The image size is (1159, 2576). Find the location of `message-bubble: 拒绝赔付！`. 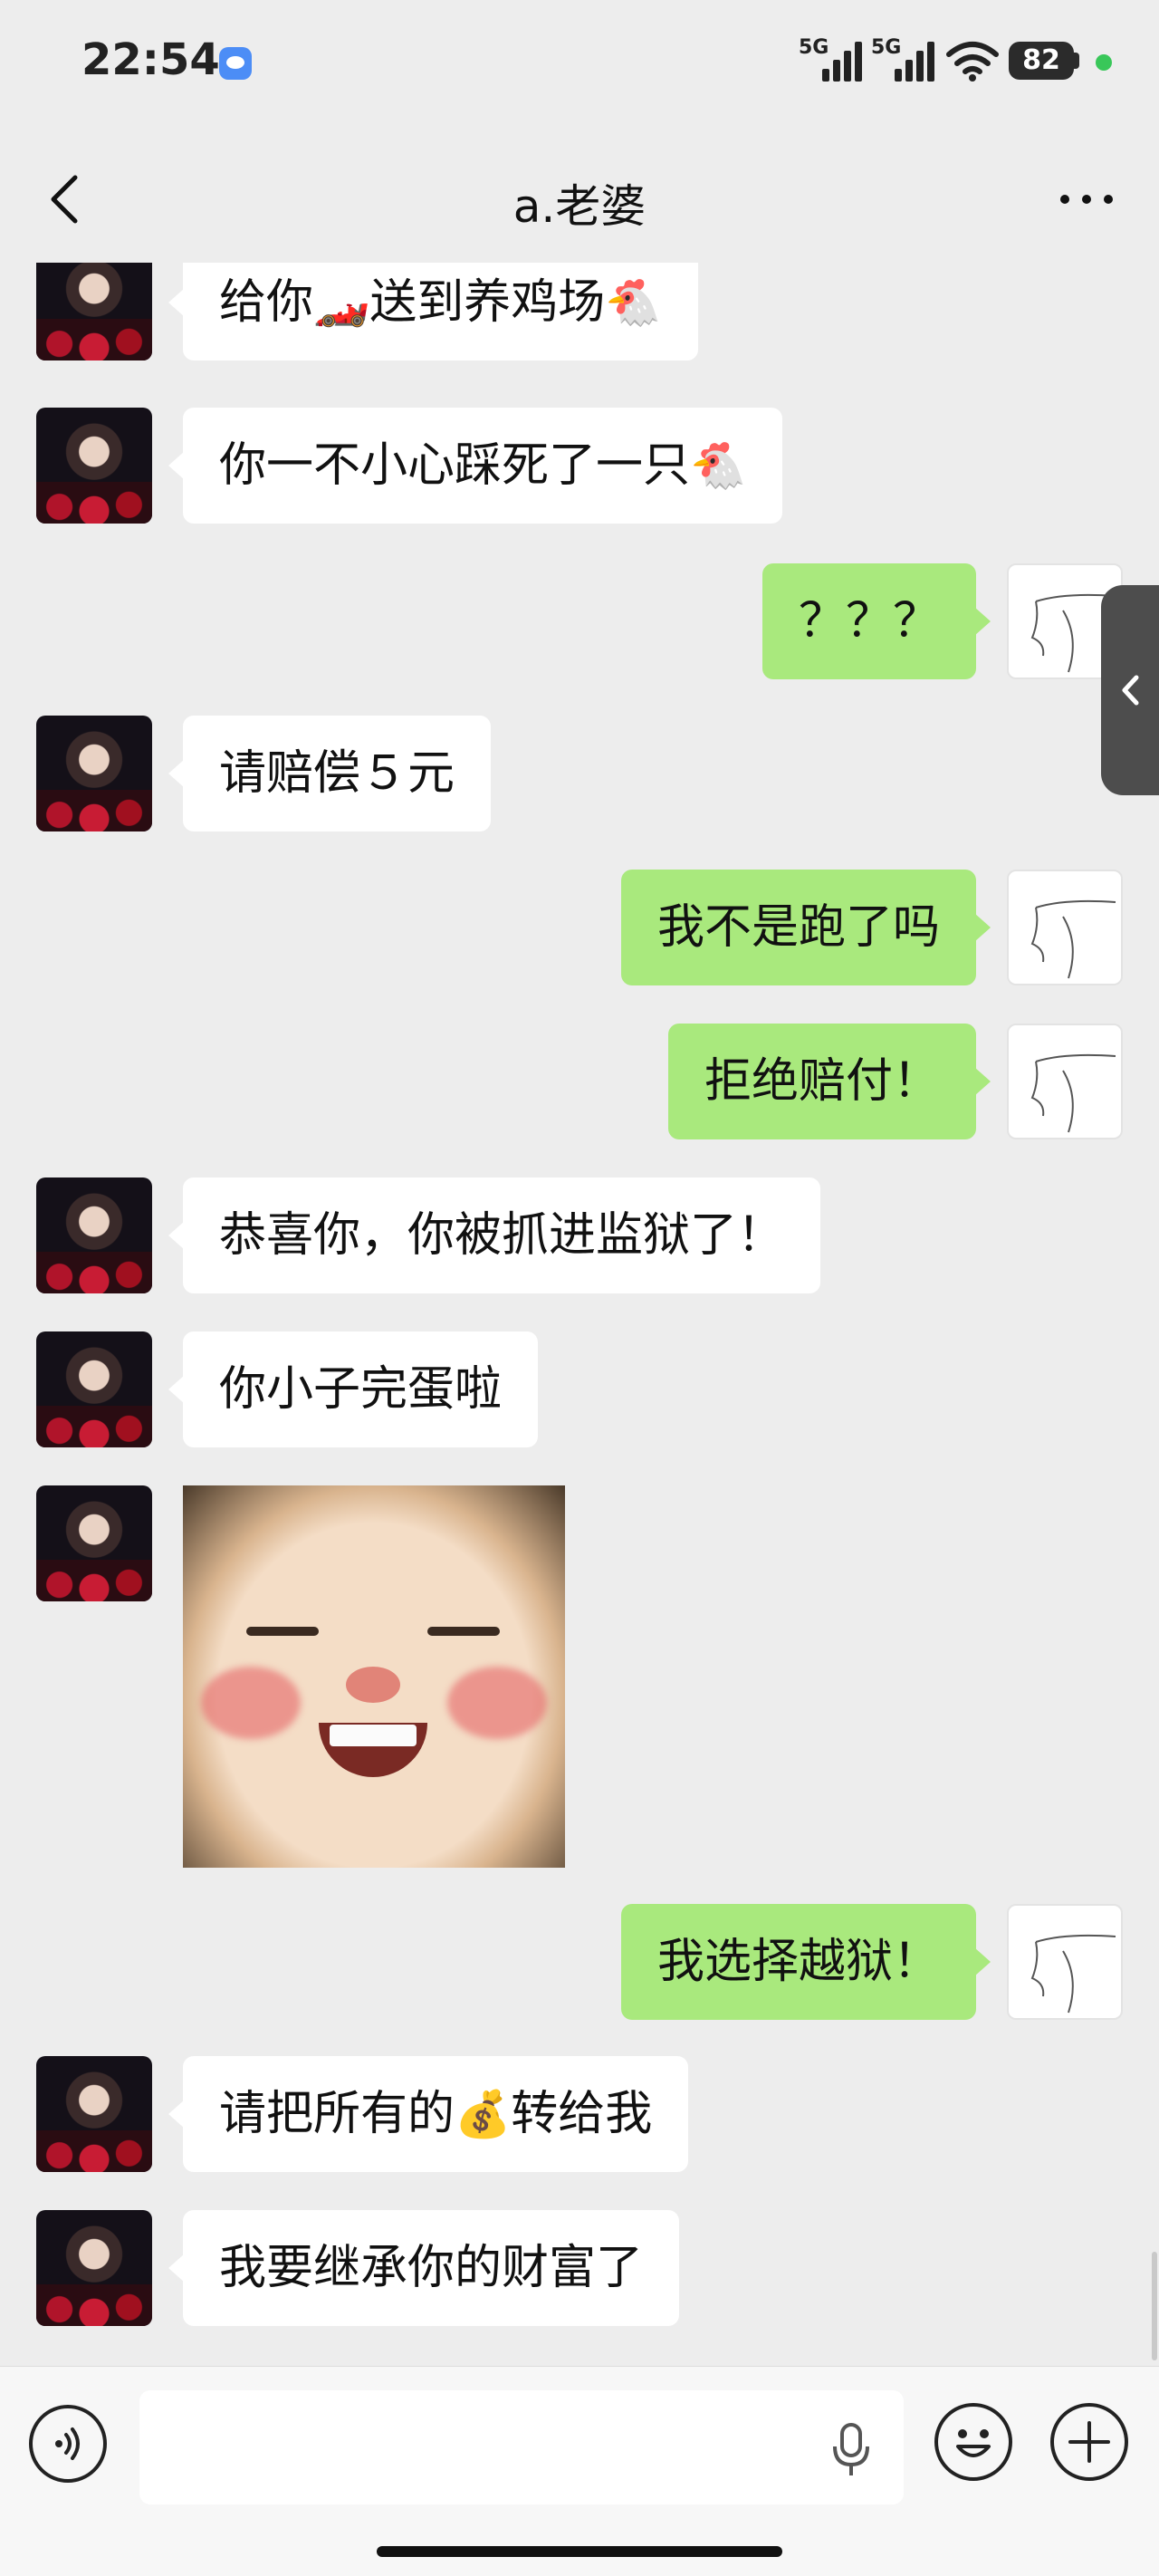

message-bubble: 拒绝赔付！ is located at coordinates (829, 1081).